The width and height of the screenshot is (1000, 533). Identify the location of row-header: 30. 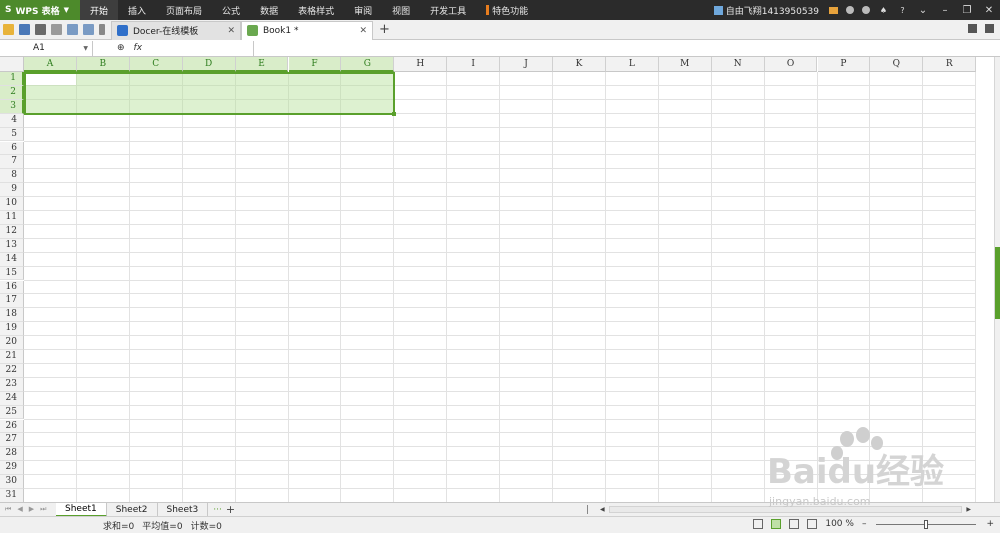
(12, 482).